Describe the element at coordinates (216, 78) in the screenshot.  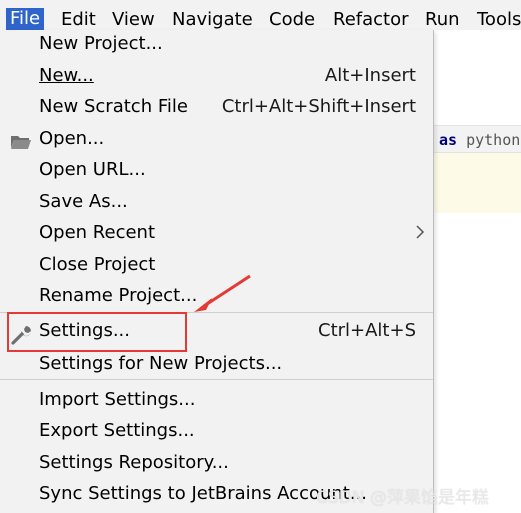
I see `menu-item-new: New... Alt+Insert` at that location.